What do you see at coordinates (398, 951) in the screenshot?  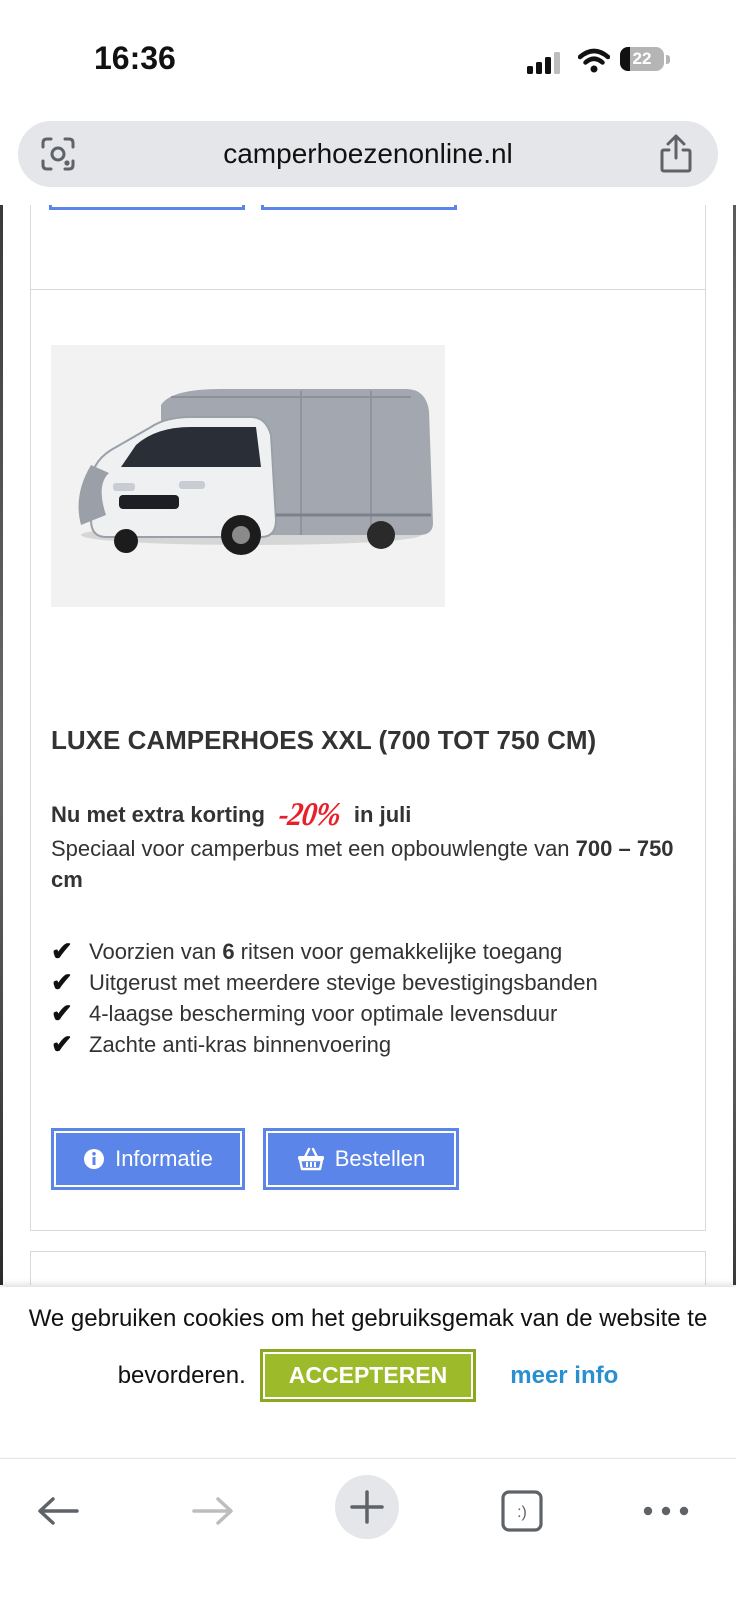 I see `feature-text: ritsen voor gemakkelijke toegang` at bounding box center [398, 951].